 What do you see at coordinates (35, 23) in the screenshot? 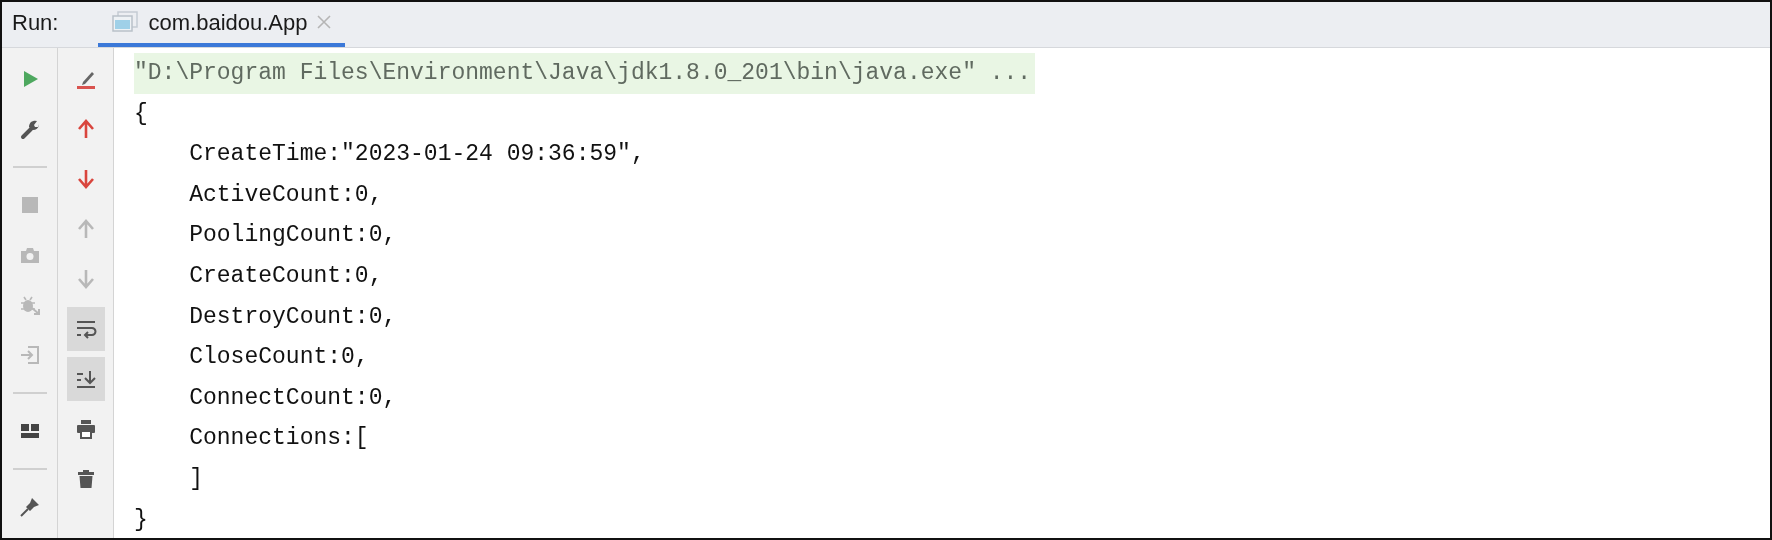
I see `run-label: Run:` at bounding box center [35, 23].